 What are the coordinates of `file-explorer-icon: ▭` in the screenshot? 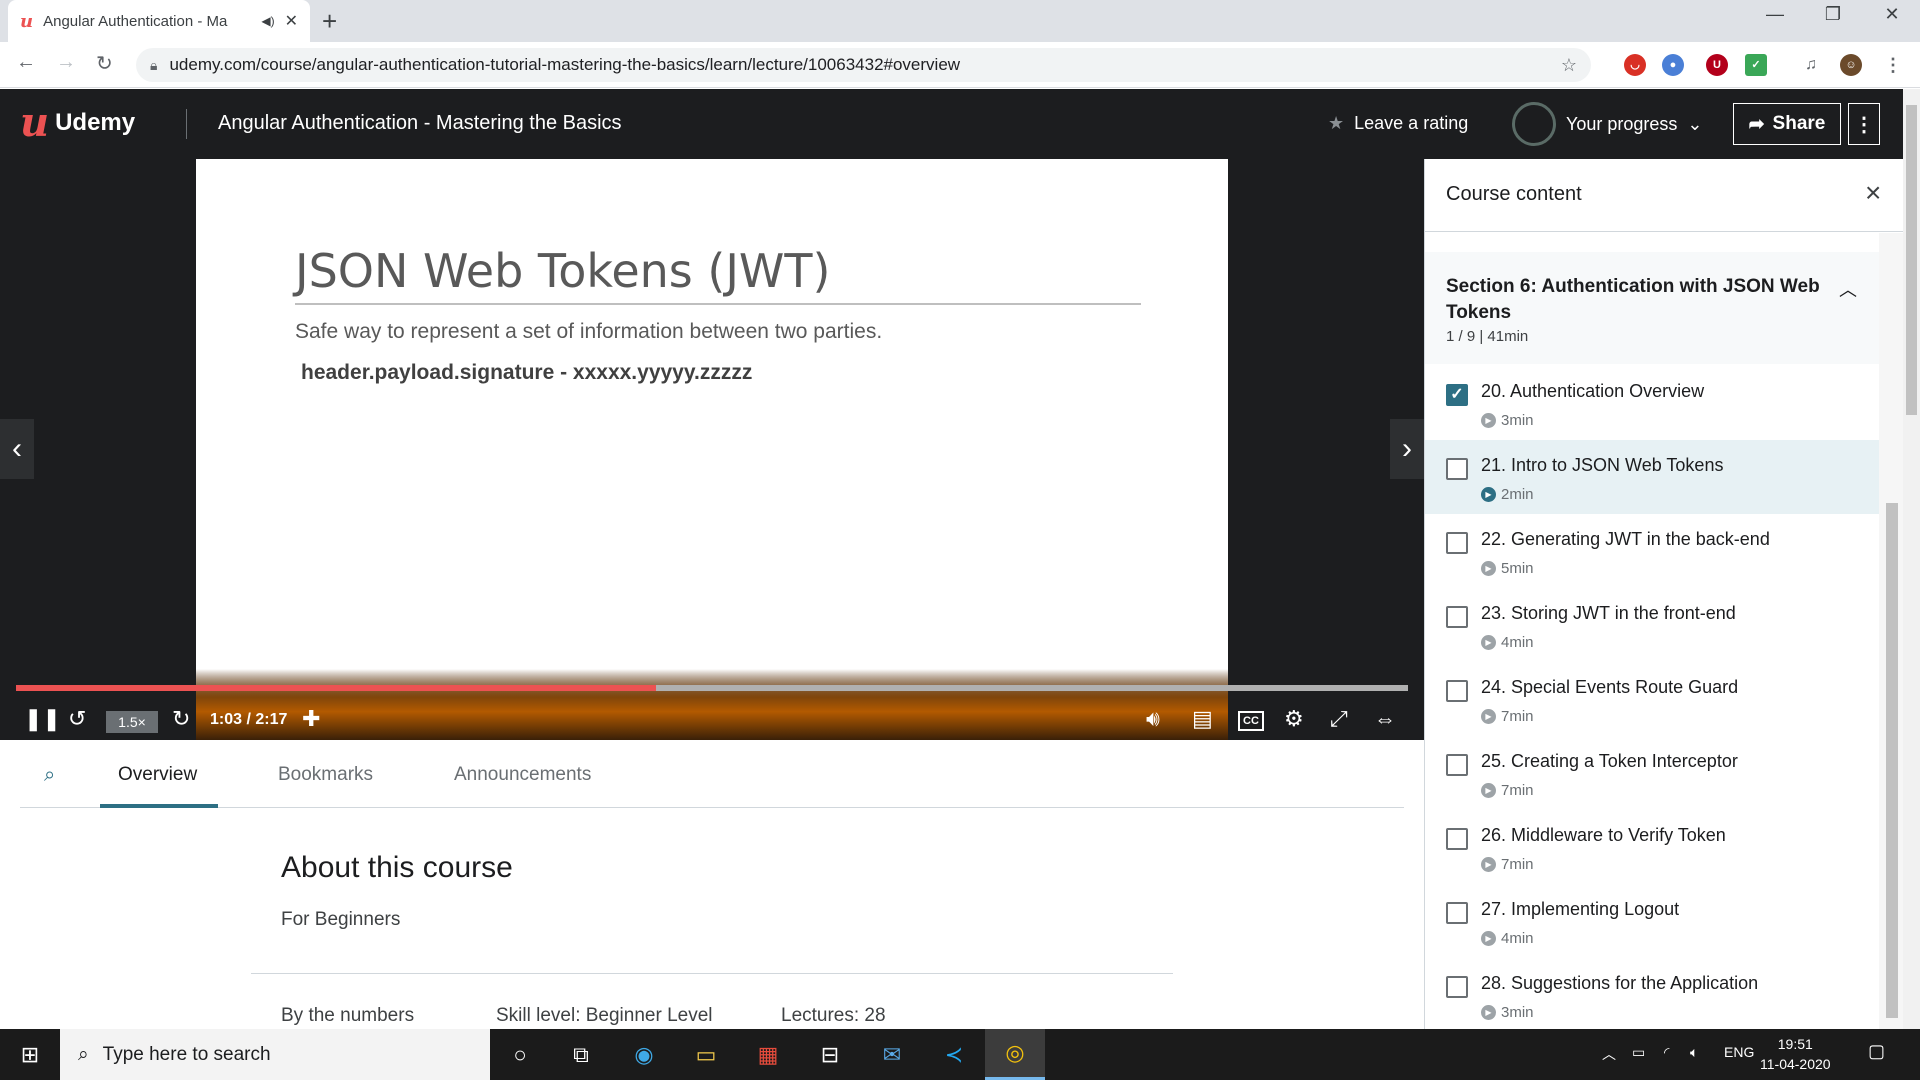 It's located at (706, 1055).